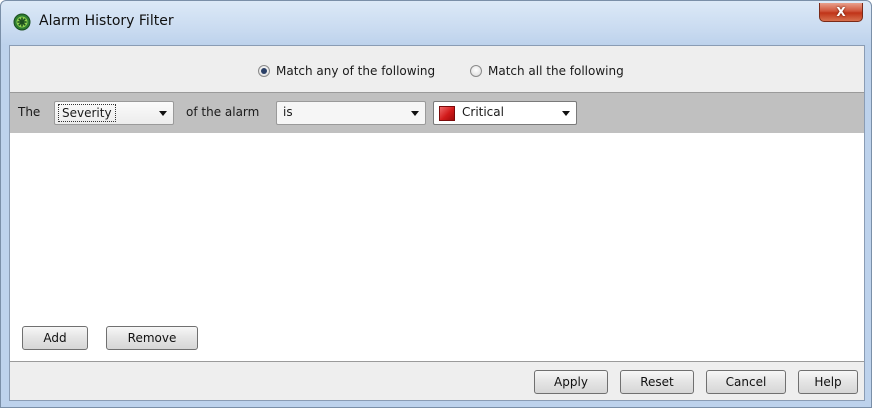  What do you see at coordinates (29, 112) in the screenshot?
I see `criteria-prefix-label: The` at bounding box center [29, 112].